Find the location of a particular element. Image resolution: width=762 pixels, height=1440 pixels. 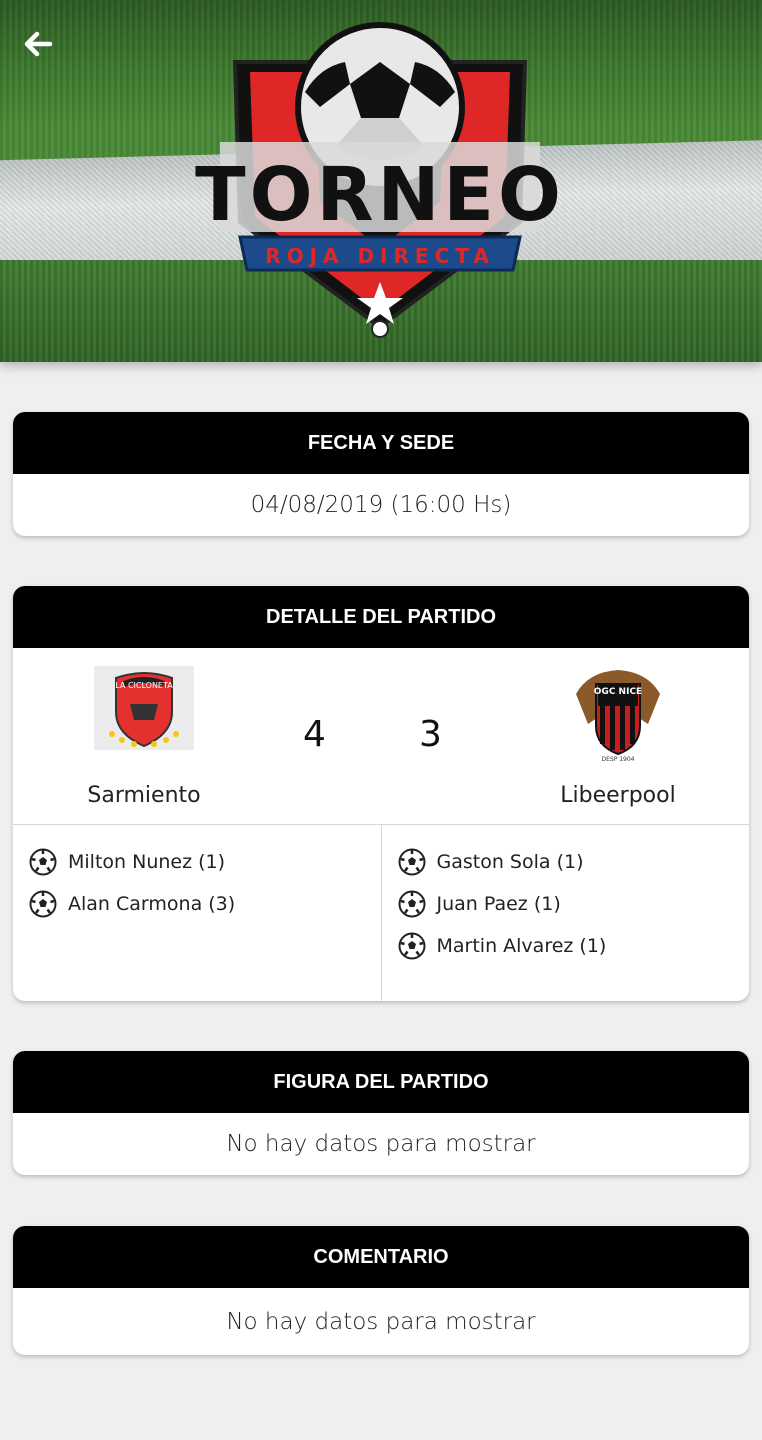

comentario-card: COMENTARIO No hay datos para mostrar is located at coordinates (381, 1290).